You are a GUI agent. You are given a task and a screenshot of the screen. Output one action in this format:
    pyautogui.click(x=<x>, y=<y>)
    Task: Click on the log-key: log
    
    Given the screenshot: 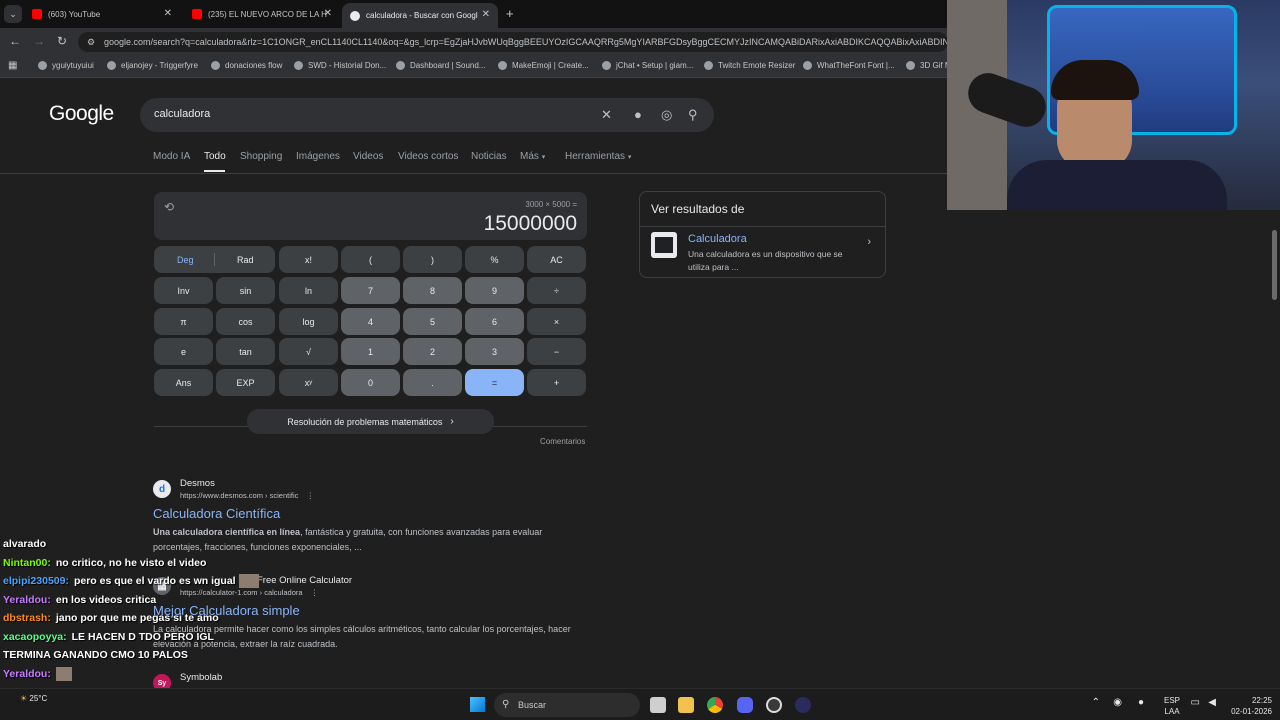 What is the action you would take?
    pyautogui.click(x=308, y=321)
    